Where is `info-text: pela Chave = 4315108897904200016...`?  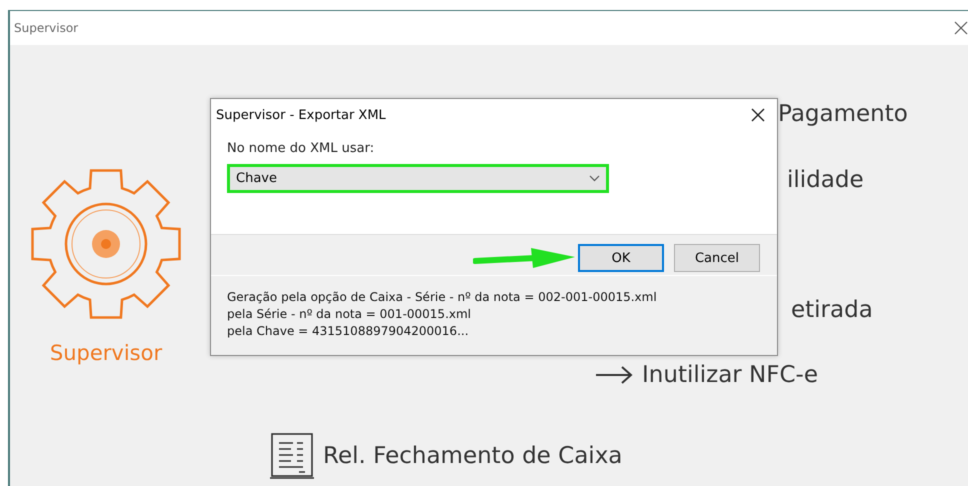 info-text: pela Chave = 4315108897904200016... is located at coordinates (348, 331).